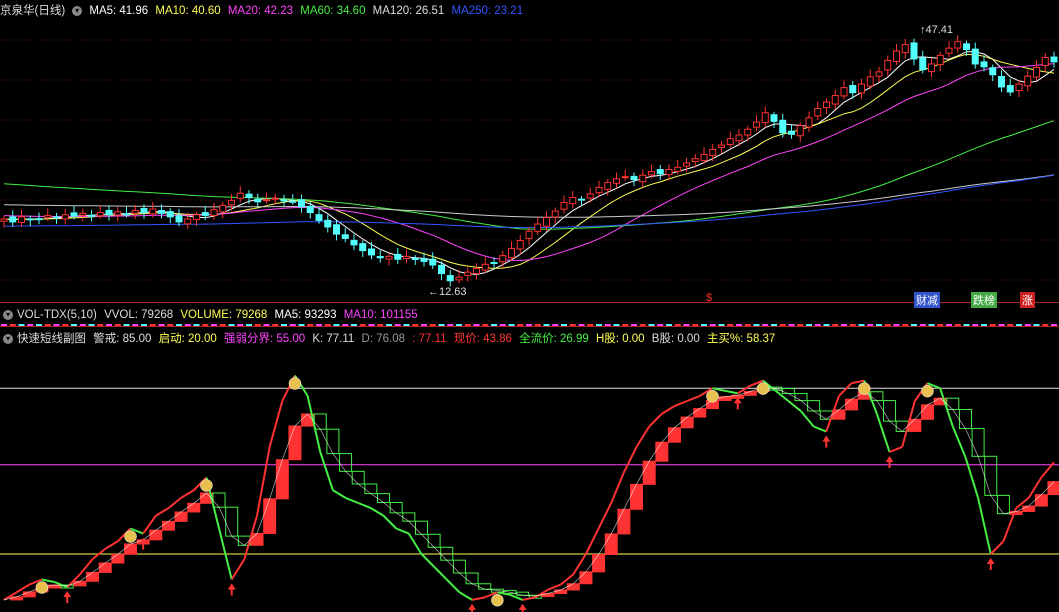  Describe the element at coordinates (529, 201) in the screenshot. I see `ma250-line` at that location.